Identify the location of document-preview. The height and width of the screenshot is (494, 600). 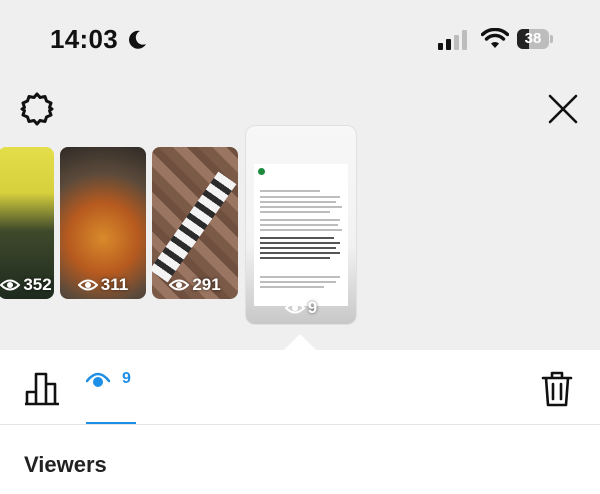
(301, 235).